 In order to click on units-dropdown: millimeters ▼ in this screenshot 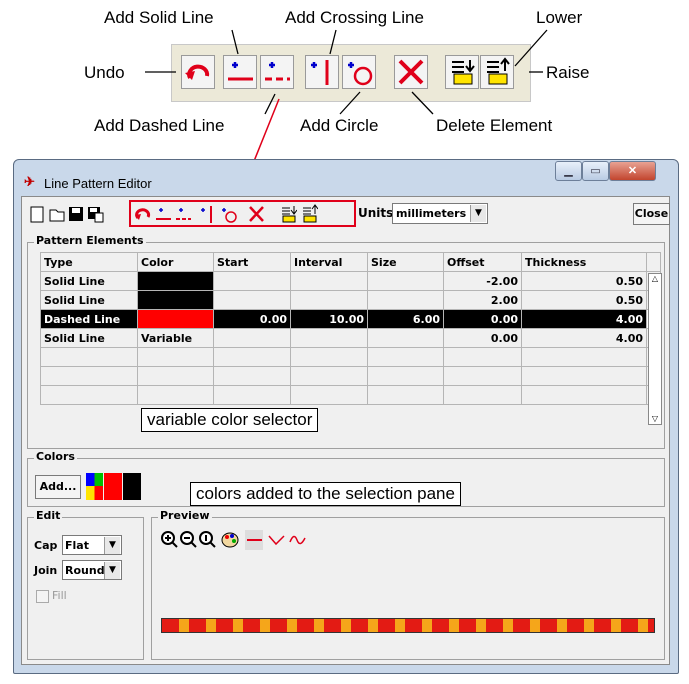, I will do `click(440, 213)`.